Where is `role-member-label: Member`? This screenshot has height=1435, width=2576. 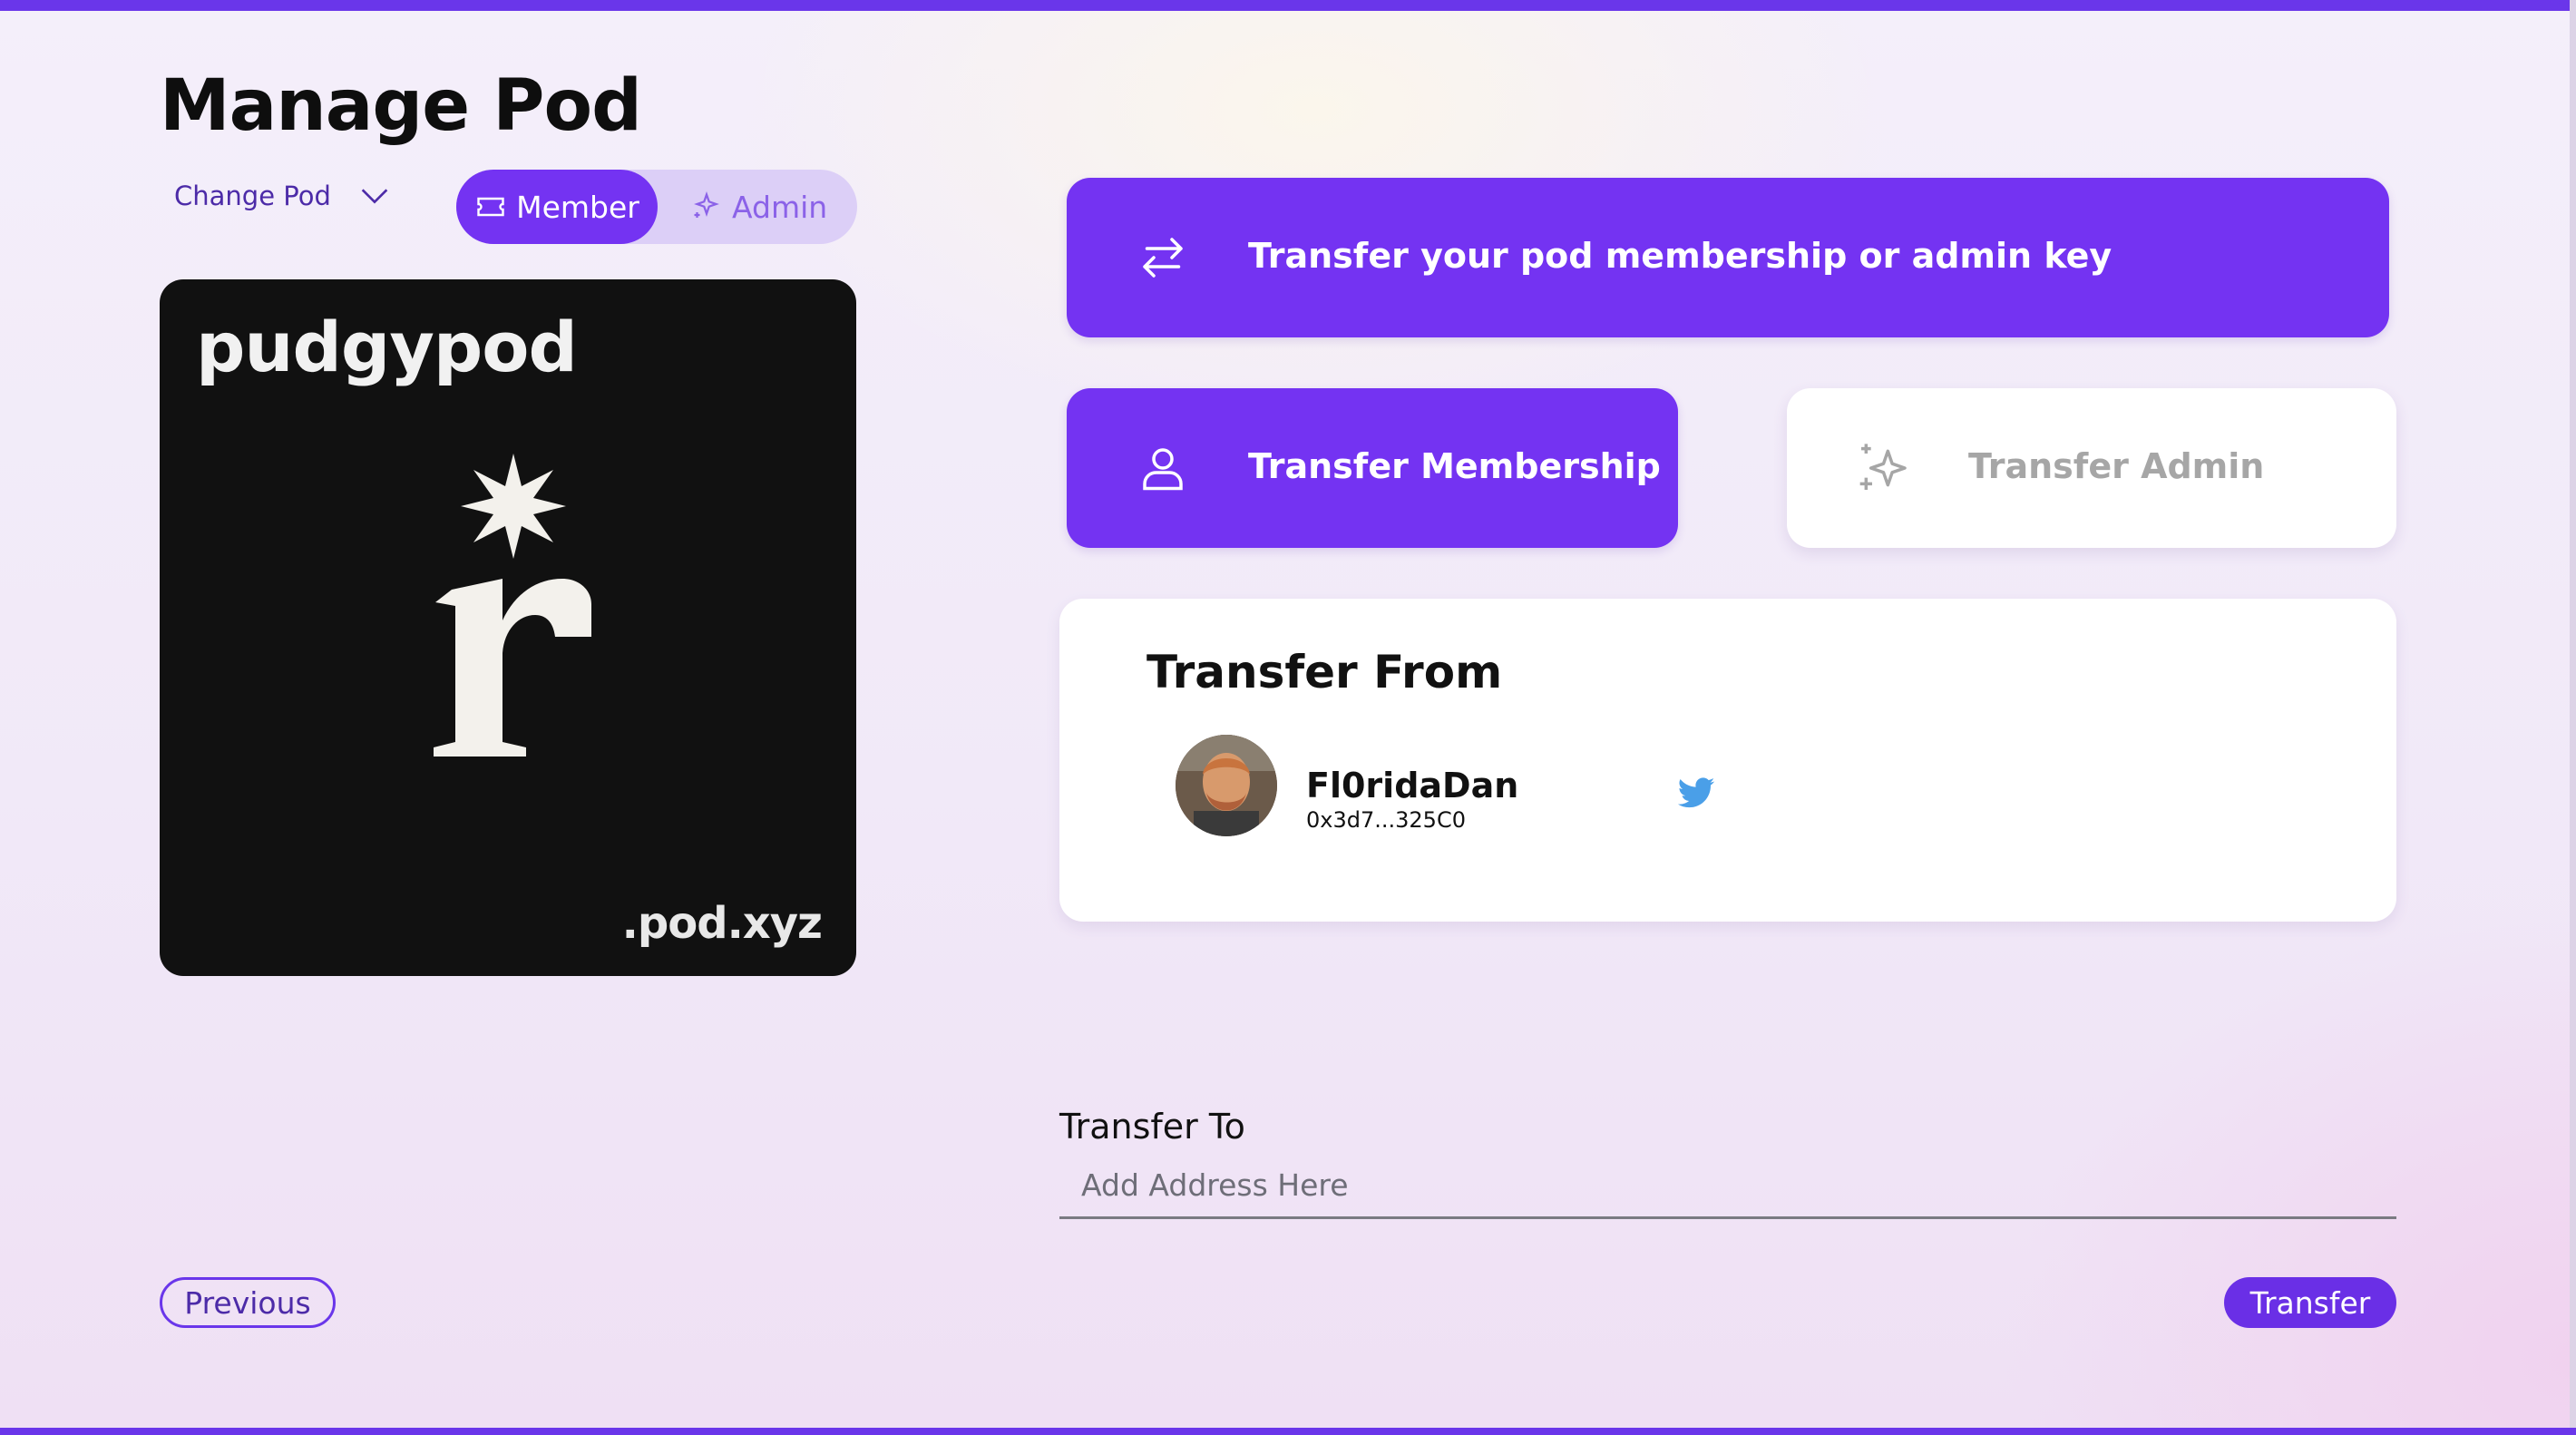
role-member-label: Member is located at coordinates (577, 207).